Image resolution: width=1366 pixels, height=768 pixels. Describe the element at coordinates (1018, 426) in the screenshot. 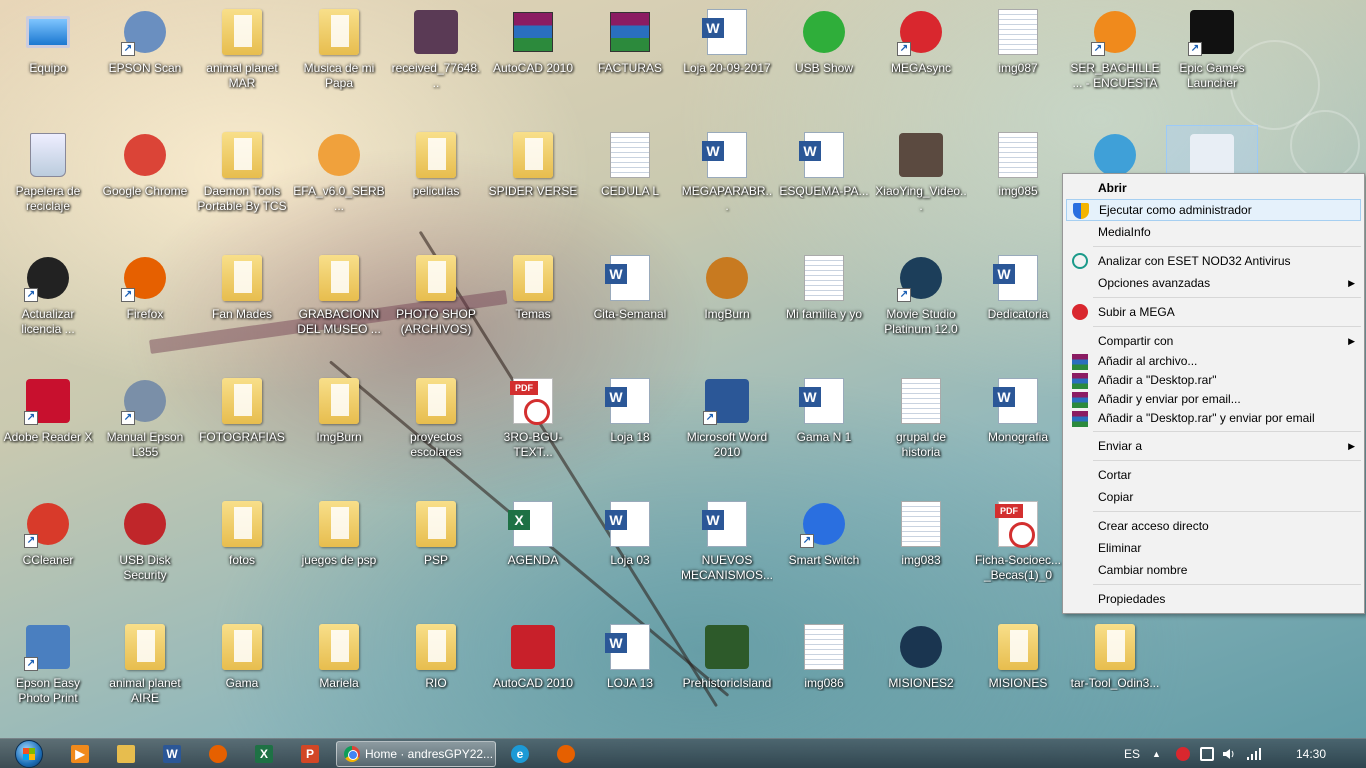

I see `desktop-icon: Monografia` at that location.